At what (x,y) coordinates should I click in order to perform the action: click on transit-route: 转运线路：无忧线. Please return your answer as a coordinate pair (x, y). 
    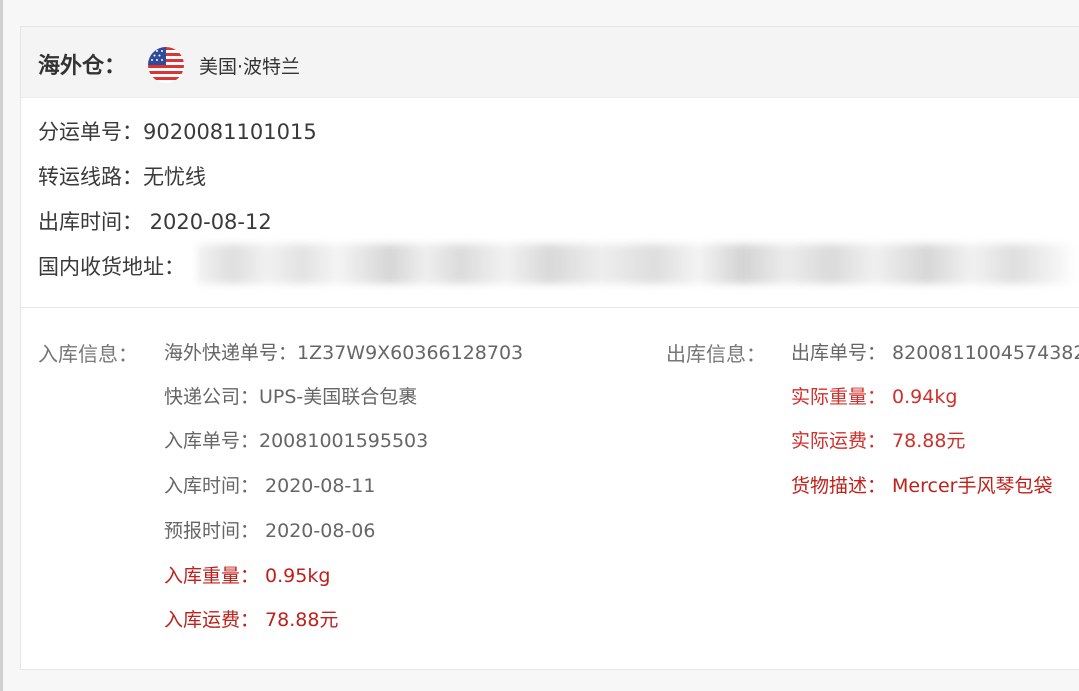
    Looking at the image, I should click on (122, 177).